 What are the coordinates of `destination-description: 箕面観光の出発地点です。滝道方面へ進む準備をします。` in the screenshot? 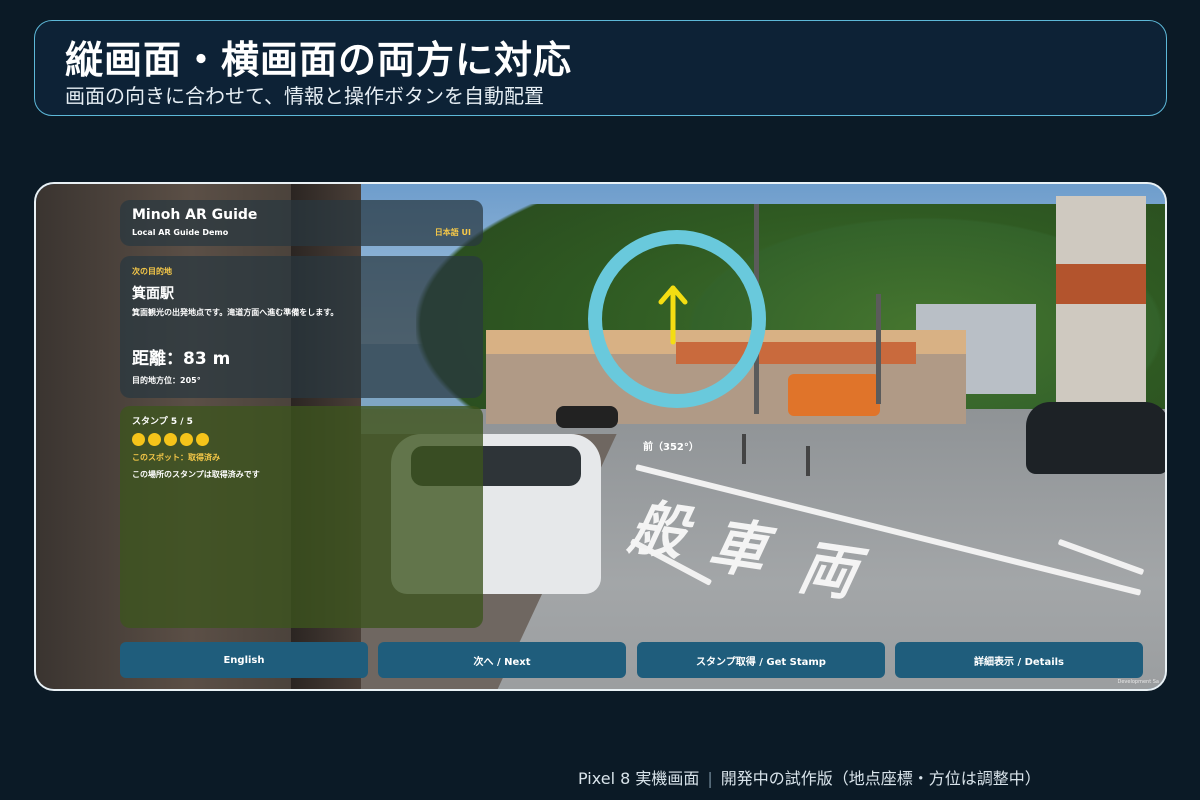 It's located at (235, 312).